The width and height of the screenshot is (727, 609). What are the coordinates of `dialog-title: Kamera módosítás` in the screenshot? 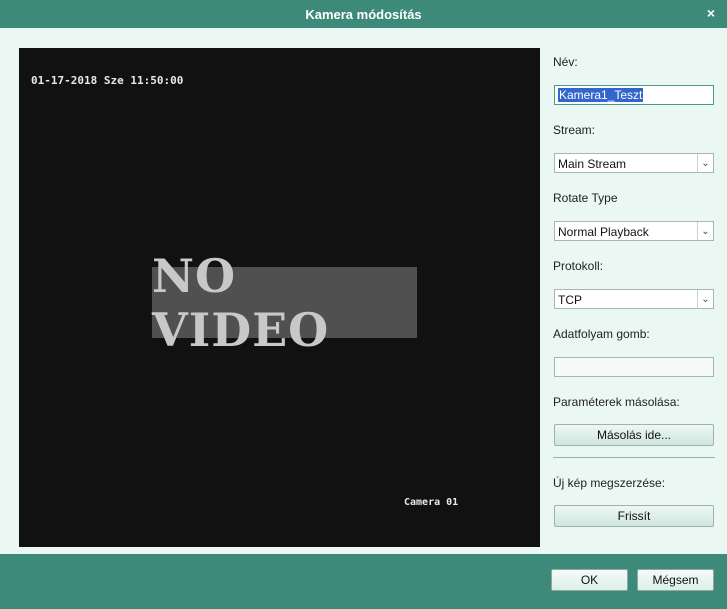 It's located at (363, 14).